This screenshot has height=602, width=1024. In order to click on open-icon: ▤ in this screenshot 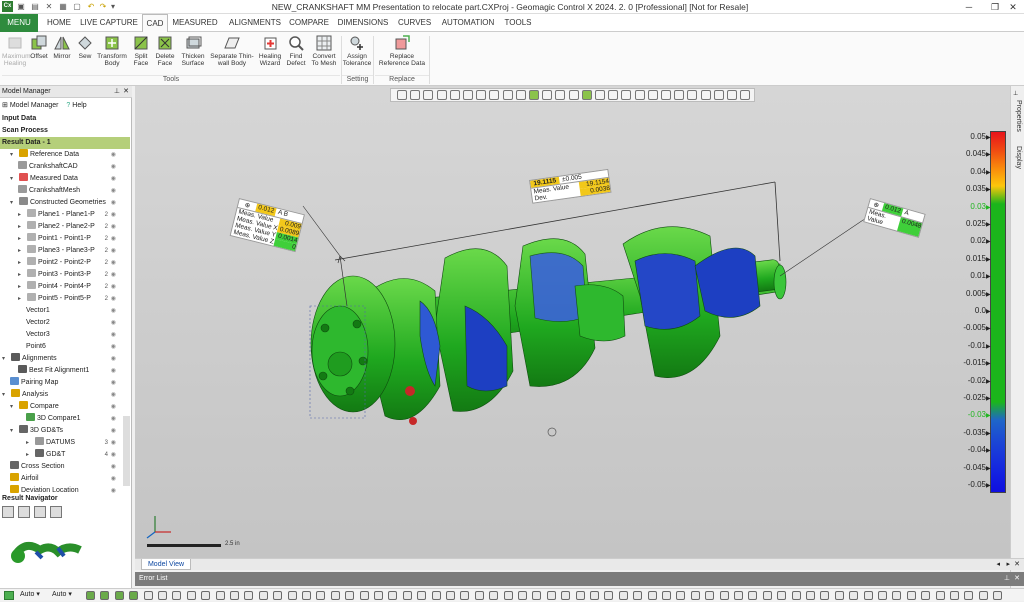, I will do `click(35, 7)`.